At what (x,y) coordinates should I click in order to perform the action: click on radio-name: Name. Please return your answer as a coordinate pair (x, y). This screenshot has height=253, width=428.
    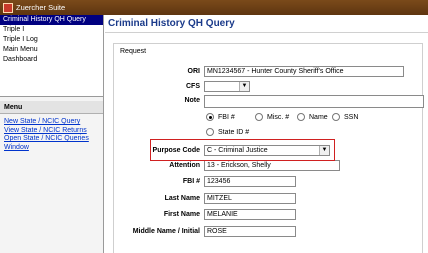
    Looking at the image, I should click on (312, 117).